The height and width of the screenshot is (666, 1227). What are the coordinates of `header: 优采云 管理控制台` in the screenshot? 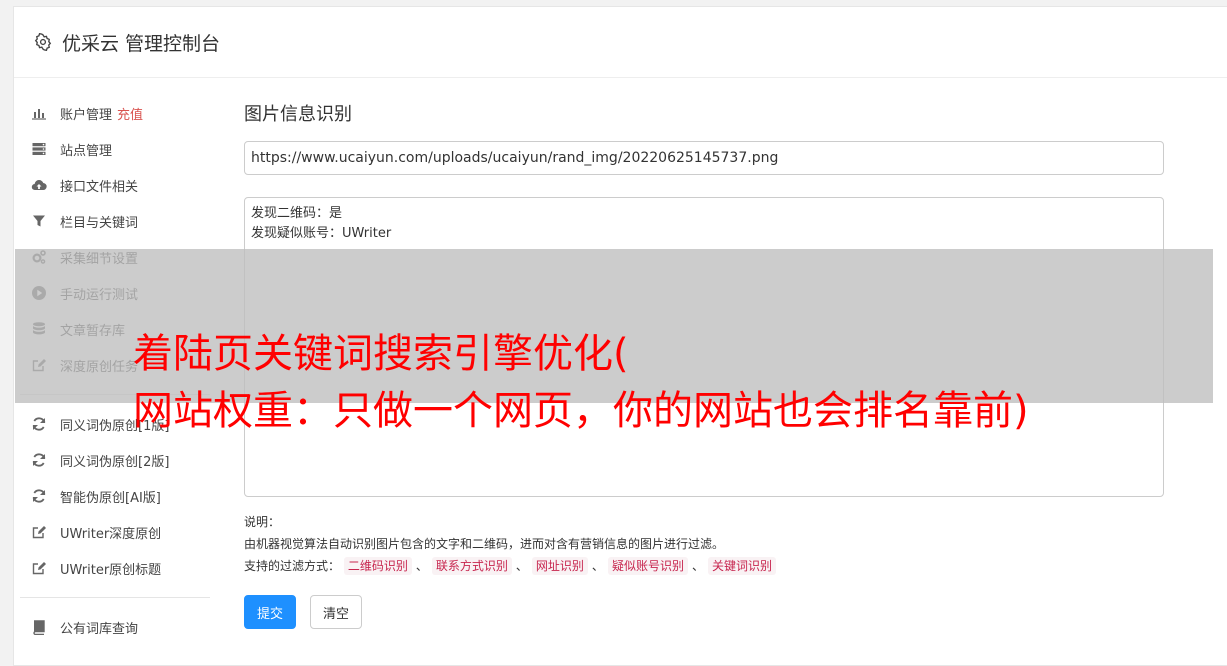 It's located at (620, 42).